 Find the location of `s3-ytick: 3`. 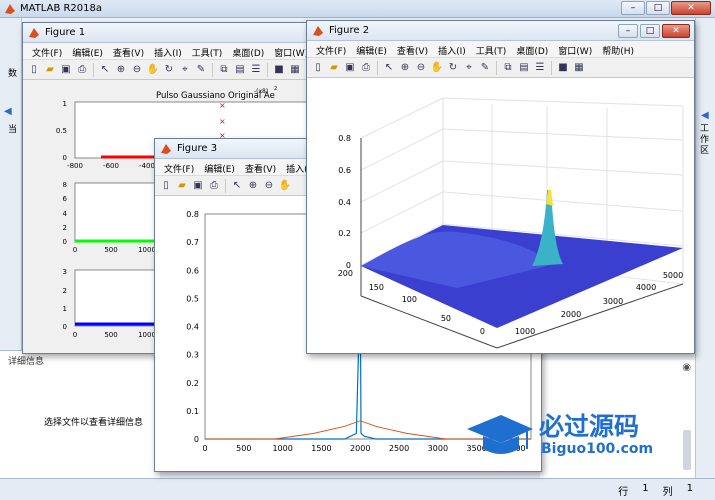

s3-ytick: 3 is located at coordinates (65, 272).